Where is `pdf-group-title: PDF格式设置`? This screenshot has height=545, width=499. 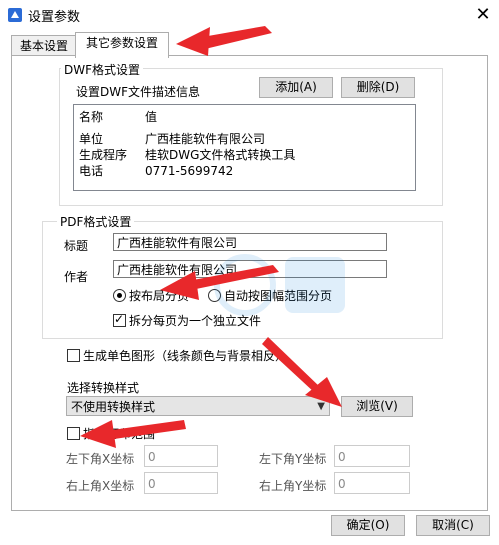 pdf-group-title: PDF格式设置 is located at coordinates (96, 221).